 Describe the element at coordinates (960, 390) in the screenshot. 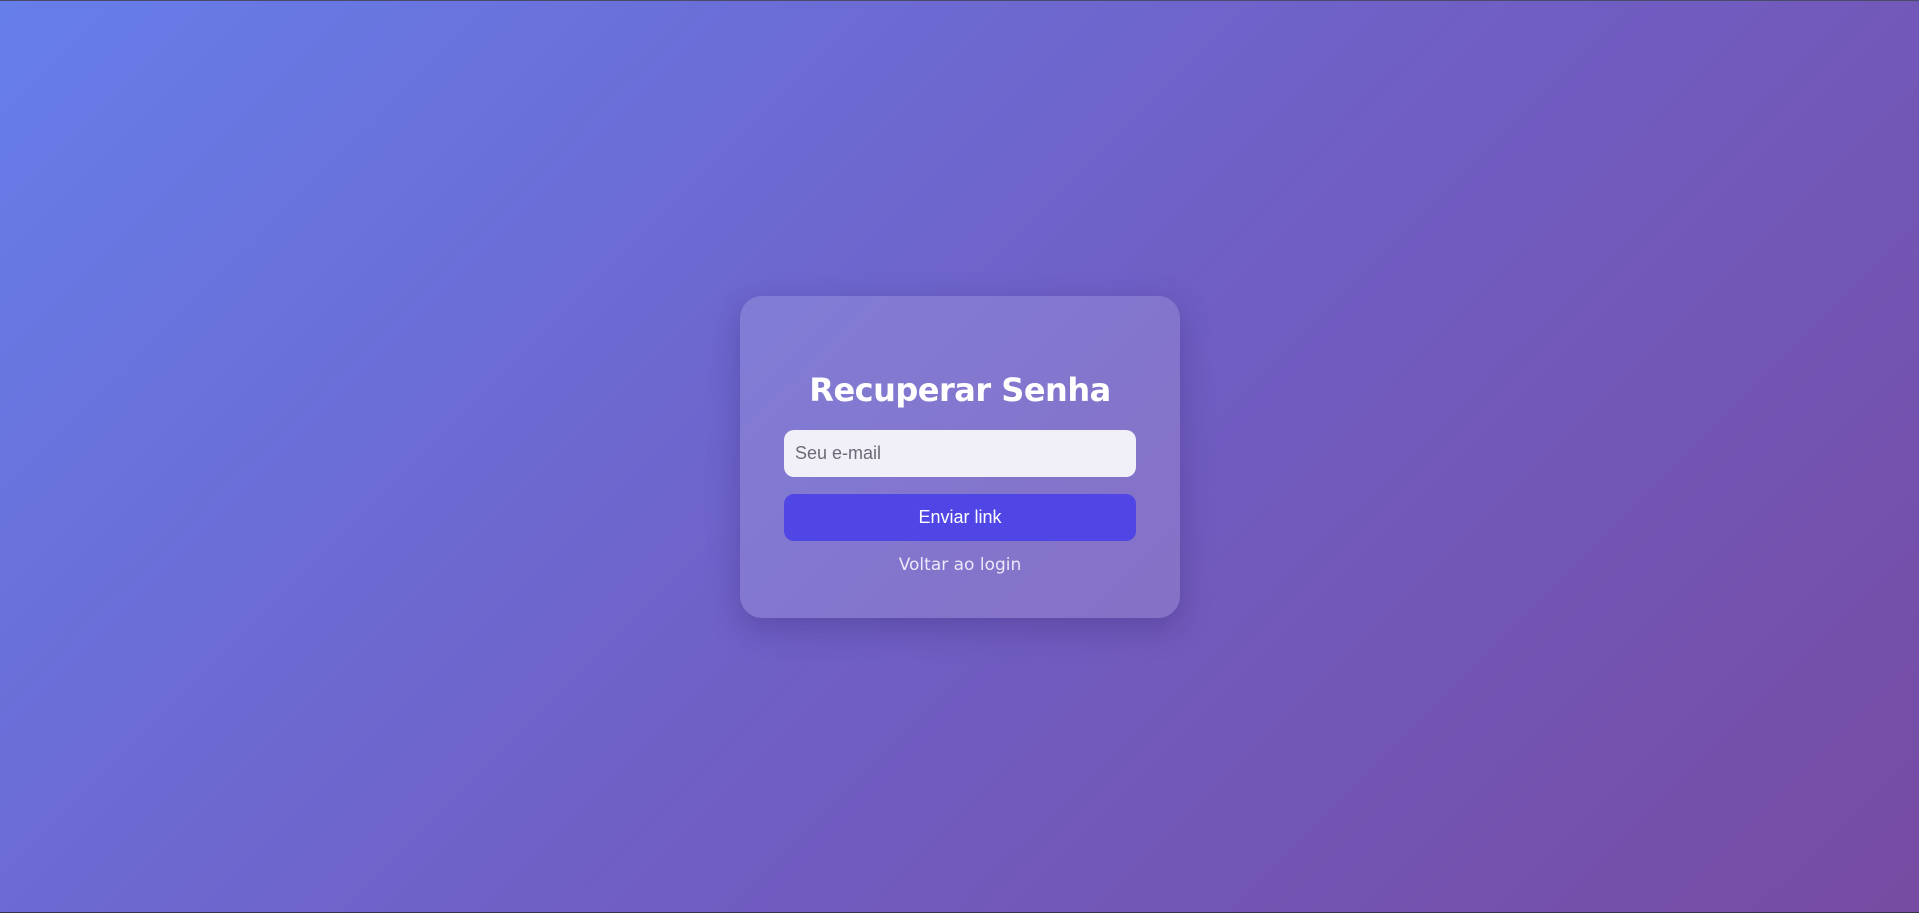

I see `page-title: Recuperar Senha` at that location.